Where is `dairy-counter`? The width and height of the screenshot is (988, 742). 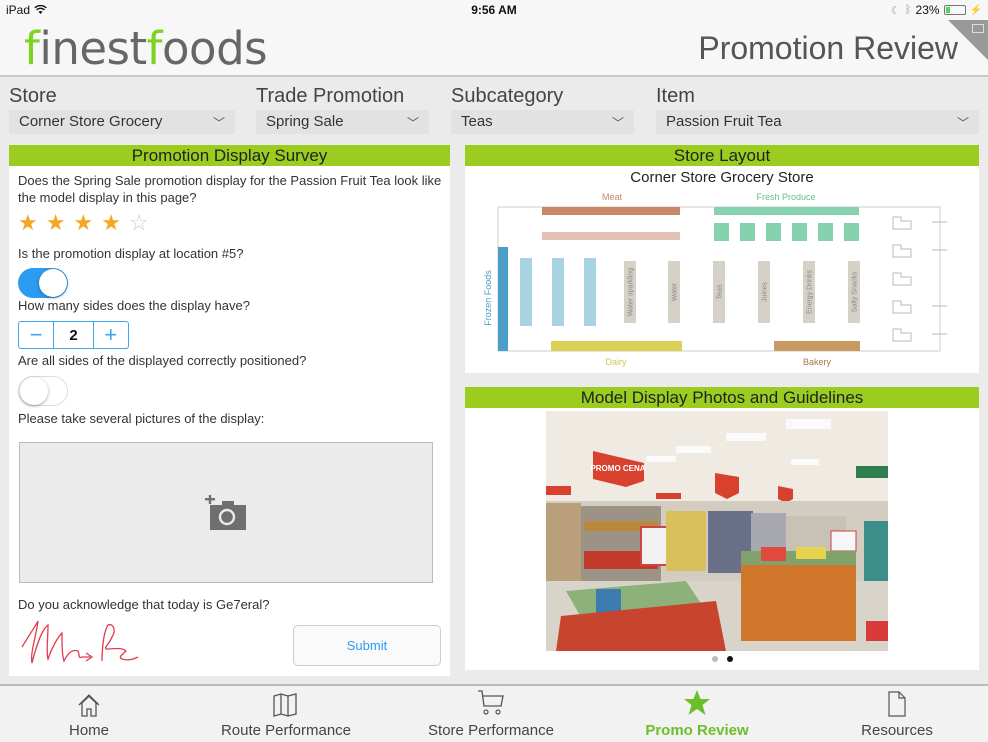
dairy-counter is located at coordinates (616, 346).